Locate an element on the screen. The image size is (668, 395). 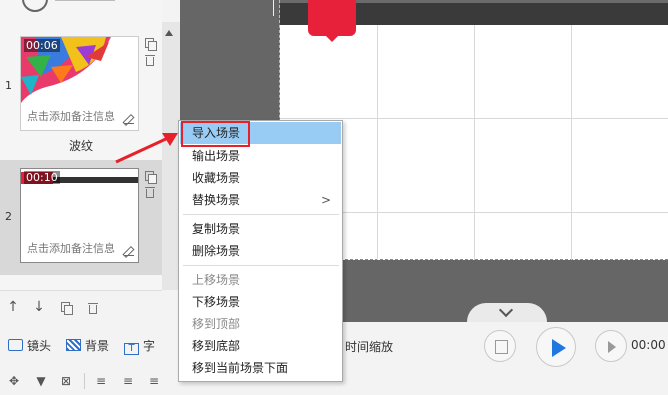
menu-item-move-below-current: 移到当前场景下面 is located at coordinates (260, 368).